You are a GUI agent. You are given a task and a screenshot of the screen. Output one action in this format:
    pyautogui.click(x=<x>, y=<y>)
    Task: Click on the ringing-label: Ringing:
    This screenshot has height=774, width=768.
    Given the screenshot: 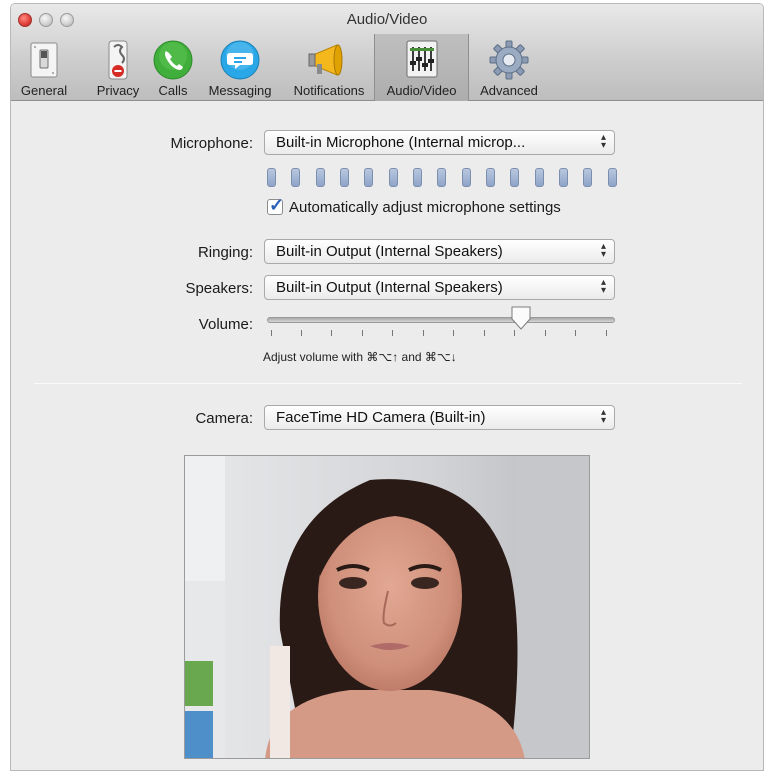 What is the action you would take?
    pyautogui.click(x=225, y=252)
    